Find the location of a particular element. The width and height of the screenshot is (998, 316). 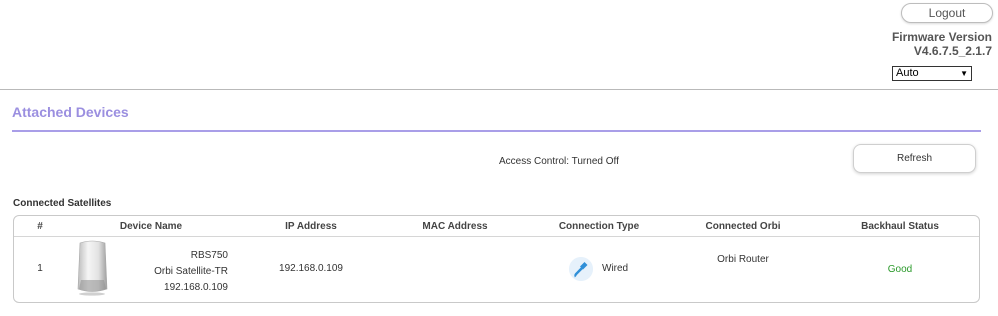

title-divider is located at coordinates (496, 131).